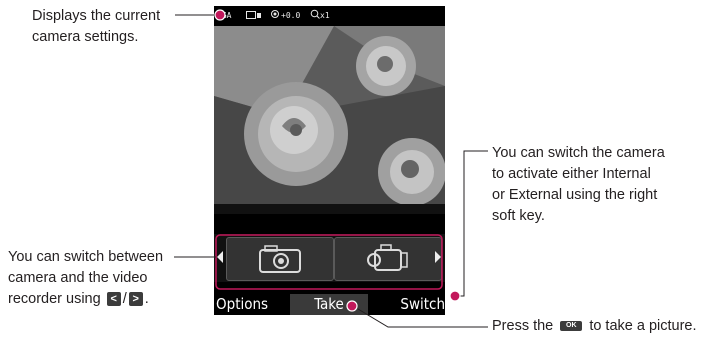  What do you see at coordinates (220, 15) in the screenshot?
I see `marker-settings` at bounding box center [220, 15].